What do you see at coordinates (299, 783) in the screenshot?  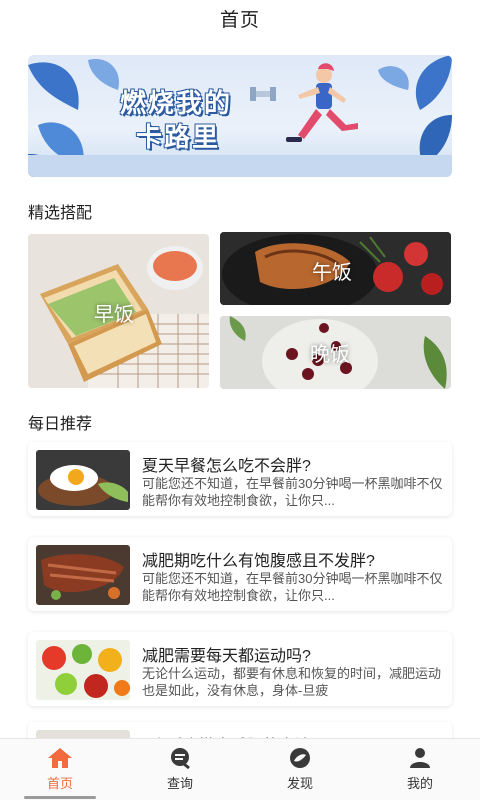 I see `tab-label: 发现` at bounding box center [299, 783].